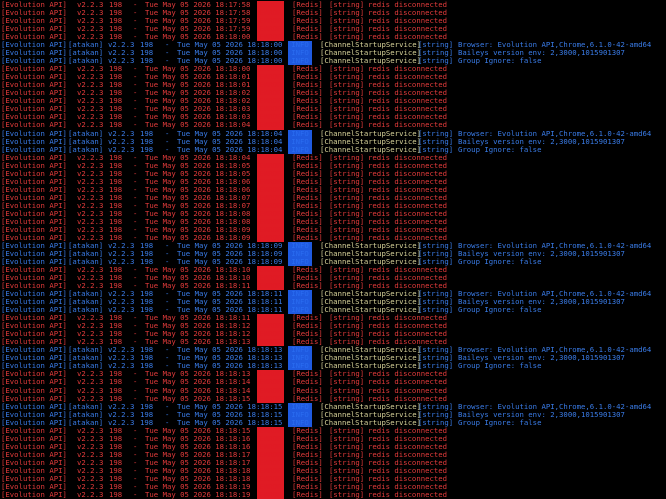 The height and width of the screenshot is (499, 666). I want to click on log-message: redis disconnected, so click(408, 494).